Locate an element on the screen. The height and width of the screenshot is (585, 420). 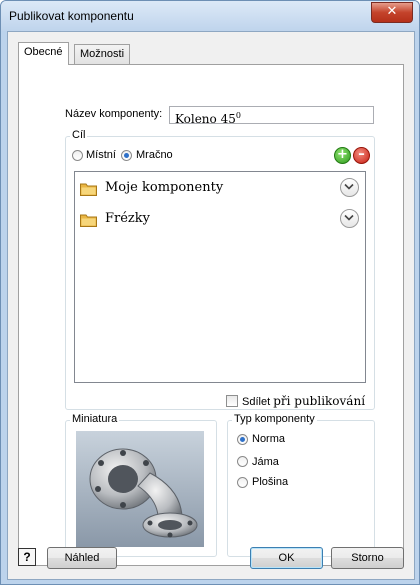
folder-item-milling: Frézky is located at coordinates (220, 220).